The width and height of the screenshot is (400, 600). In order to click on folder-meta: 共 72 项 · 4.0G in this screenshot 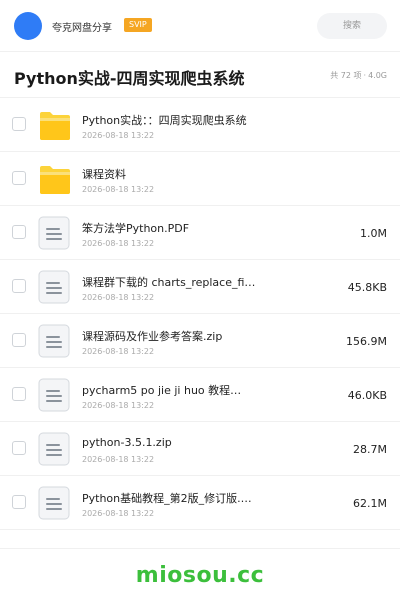, I will do `click(358, 75)`.